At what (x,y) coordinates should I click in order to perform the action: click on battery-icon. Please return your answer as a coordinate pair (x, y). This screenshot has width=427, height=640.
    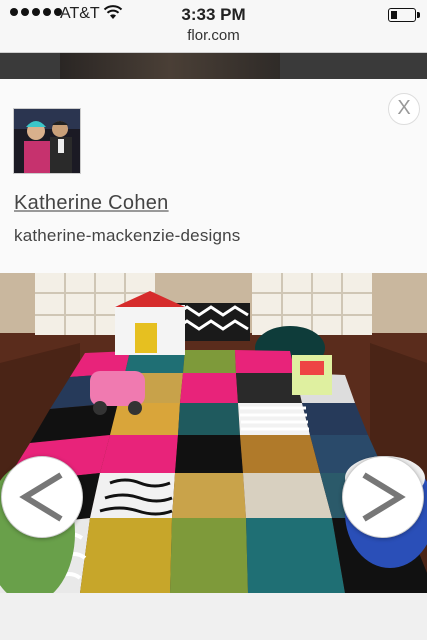
    Looking at the image, I should click on (404, 15).